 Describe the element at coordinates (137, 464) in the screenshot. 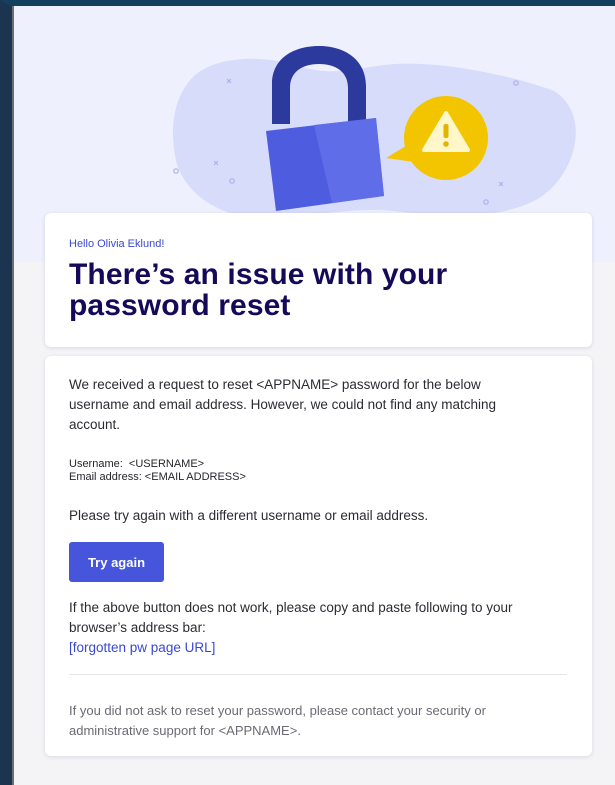

I see `username-line: Username: <USERNAME>` at that location.